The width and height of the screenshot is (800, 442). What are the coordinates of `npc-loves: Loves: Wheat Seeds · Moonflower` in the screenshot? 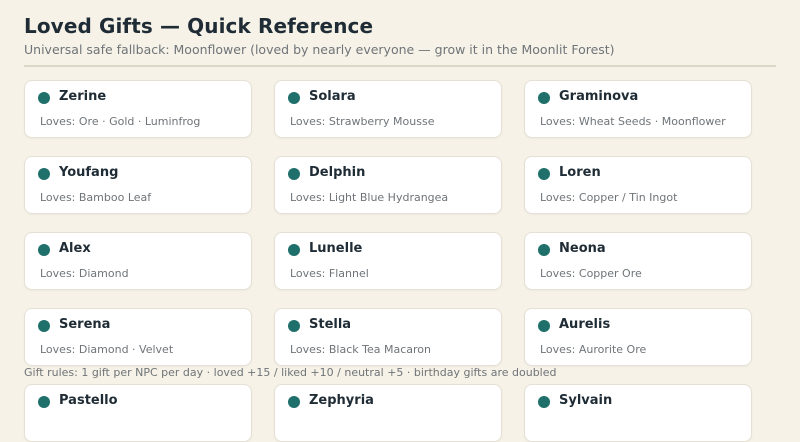 It's located at (633, 121).